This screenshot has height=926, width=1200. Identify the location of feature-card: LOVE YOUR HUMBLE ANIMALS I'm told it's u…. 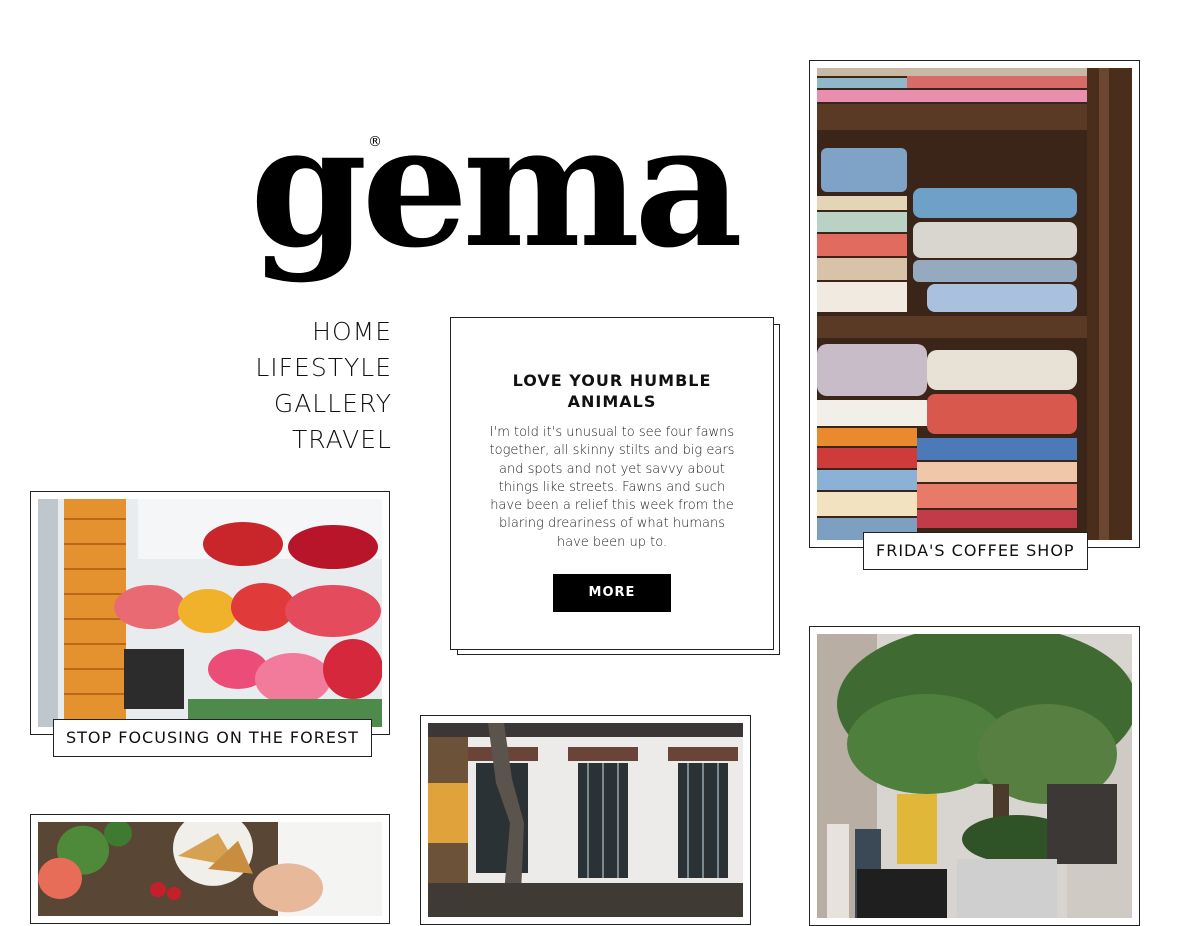
(612, 483).